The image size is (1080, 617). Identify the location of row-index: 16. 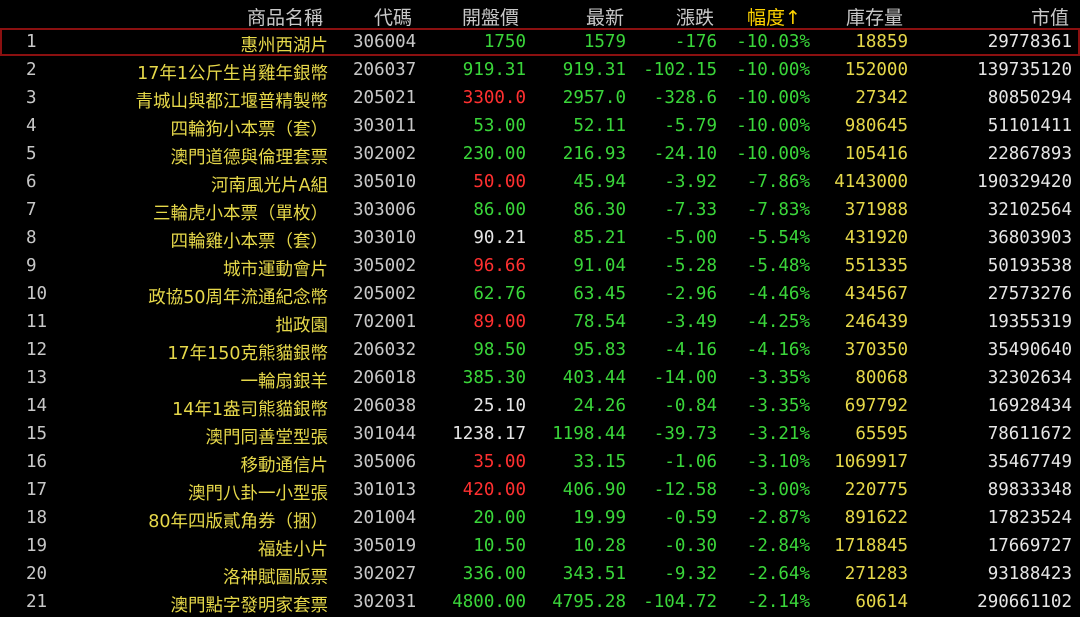
(37, 462).